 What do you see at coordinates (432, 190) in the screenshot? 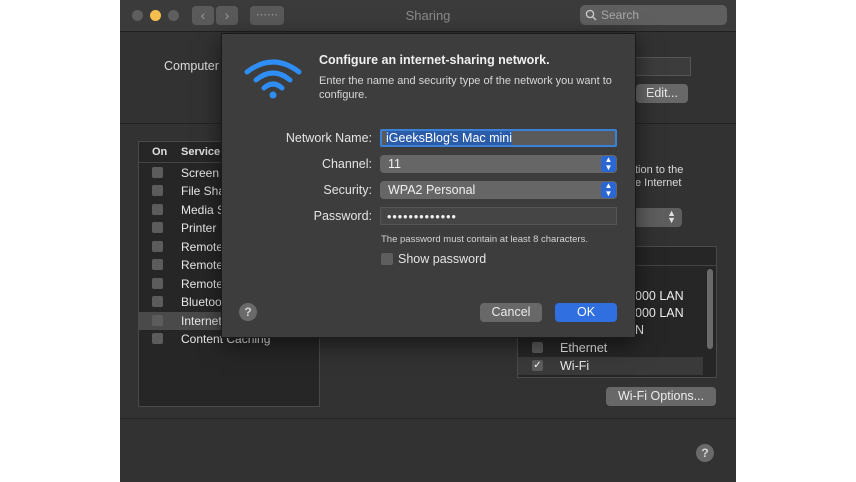
I see `security-value: WPA2 Personal` at bounding box center [432, 190].